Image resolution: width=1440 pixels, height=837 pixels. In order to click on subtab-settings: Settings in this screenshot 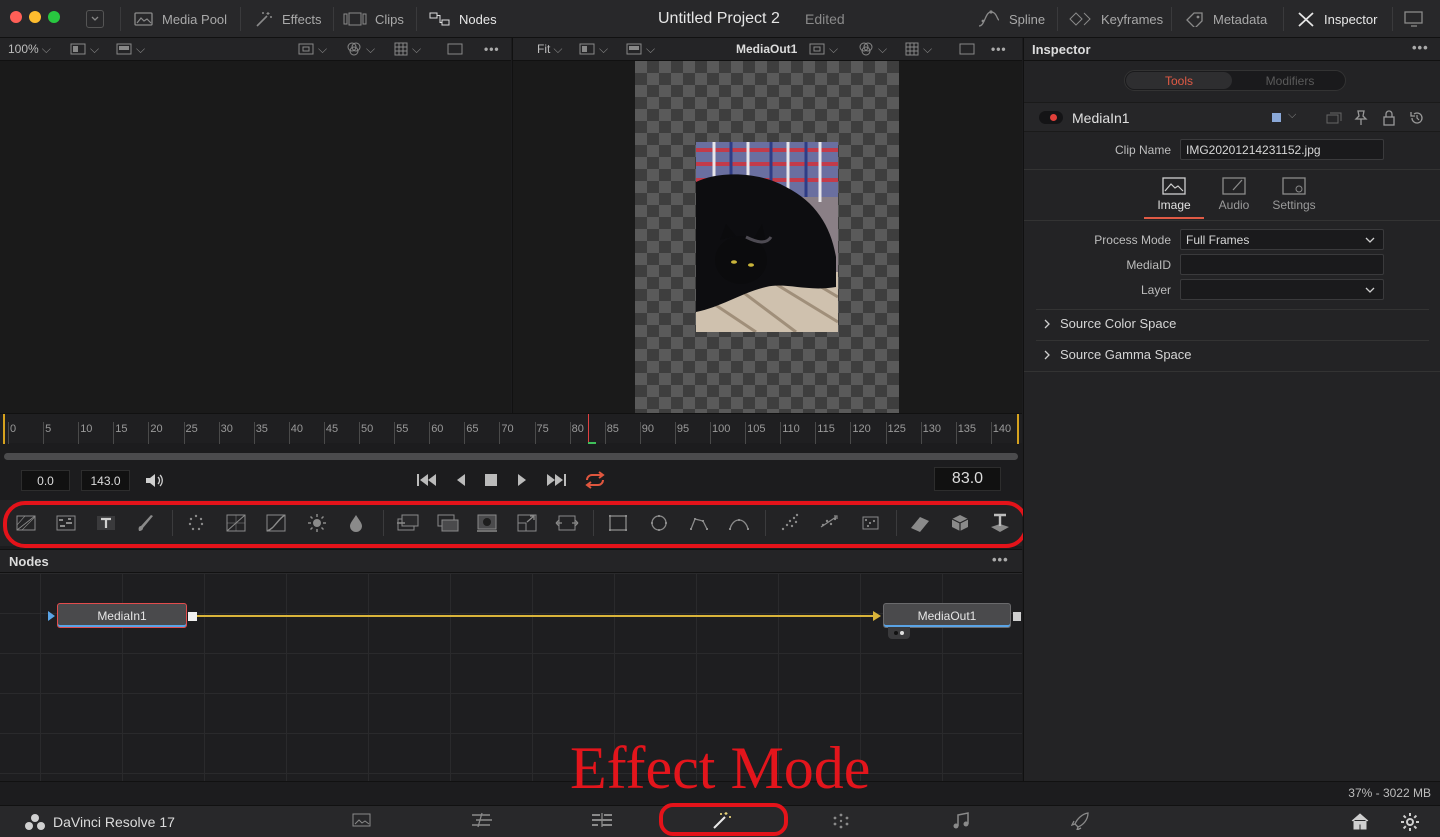, I will do `click(1294, 198)`.